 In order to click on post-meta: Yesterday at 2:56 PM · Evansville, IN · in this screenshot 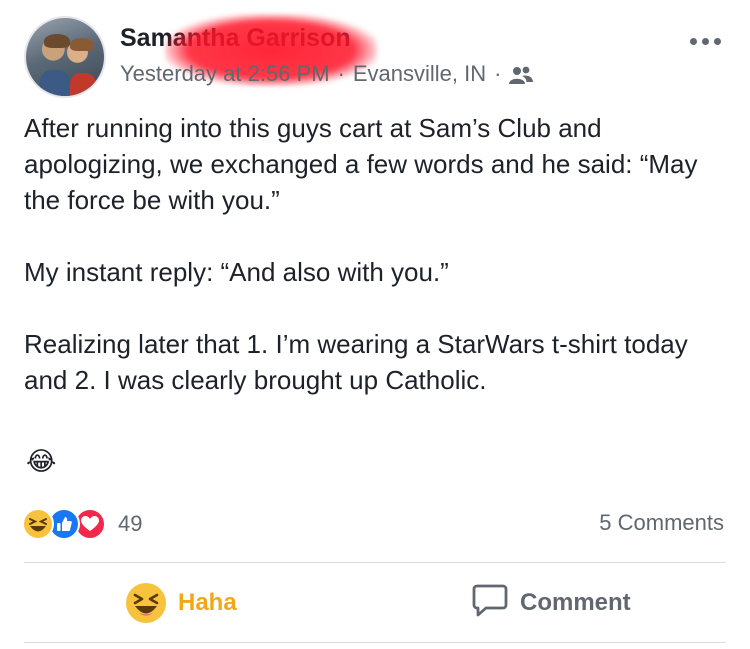, I will do `click(327, 74)`.